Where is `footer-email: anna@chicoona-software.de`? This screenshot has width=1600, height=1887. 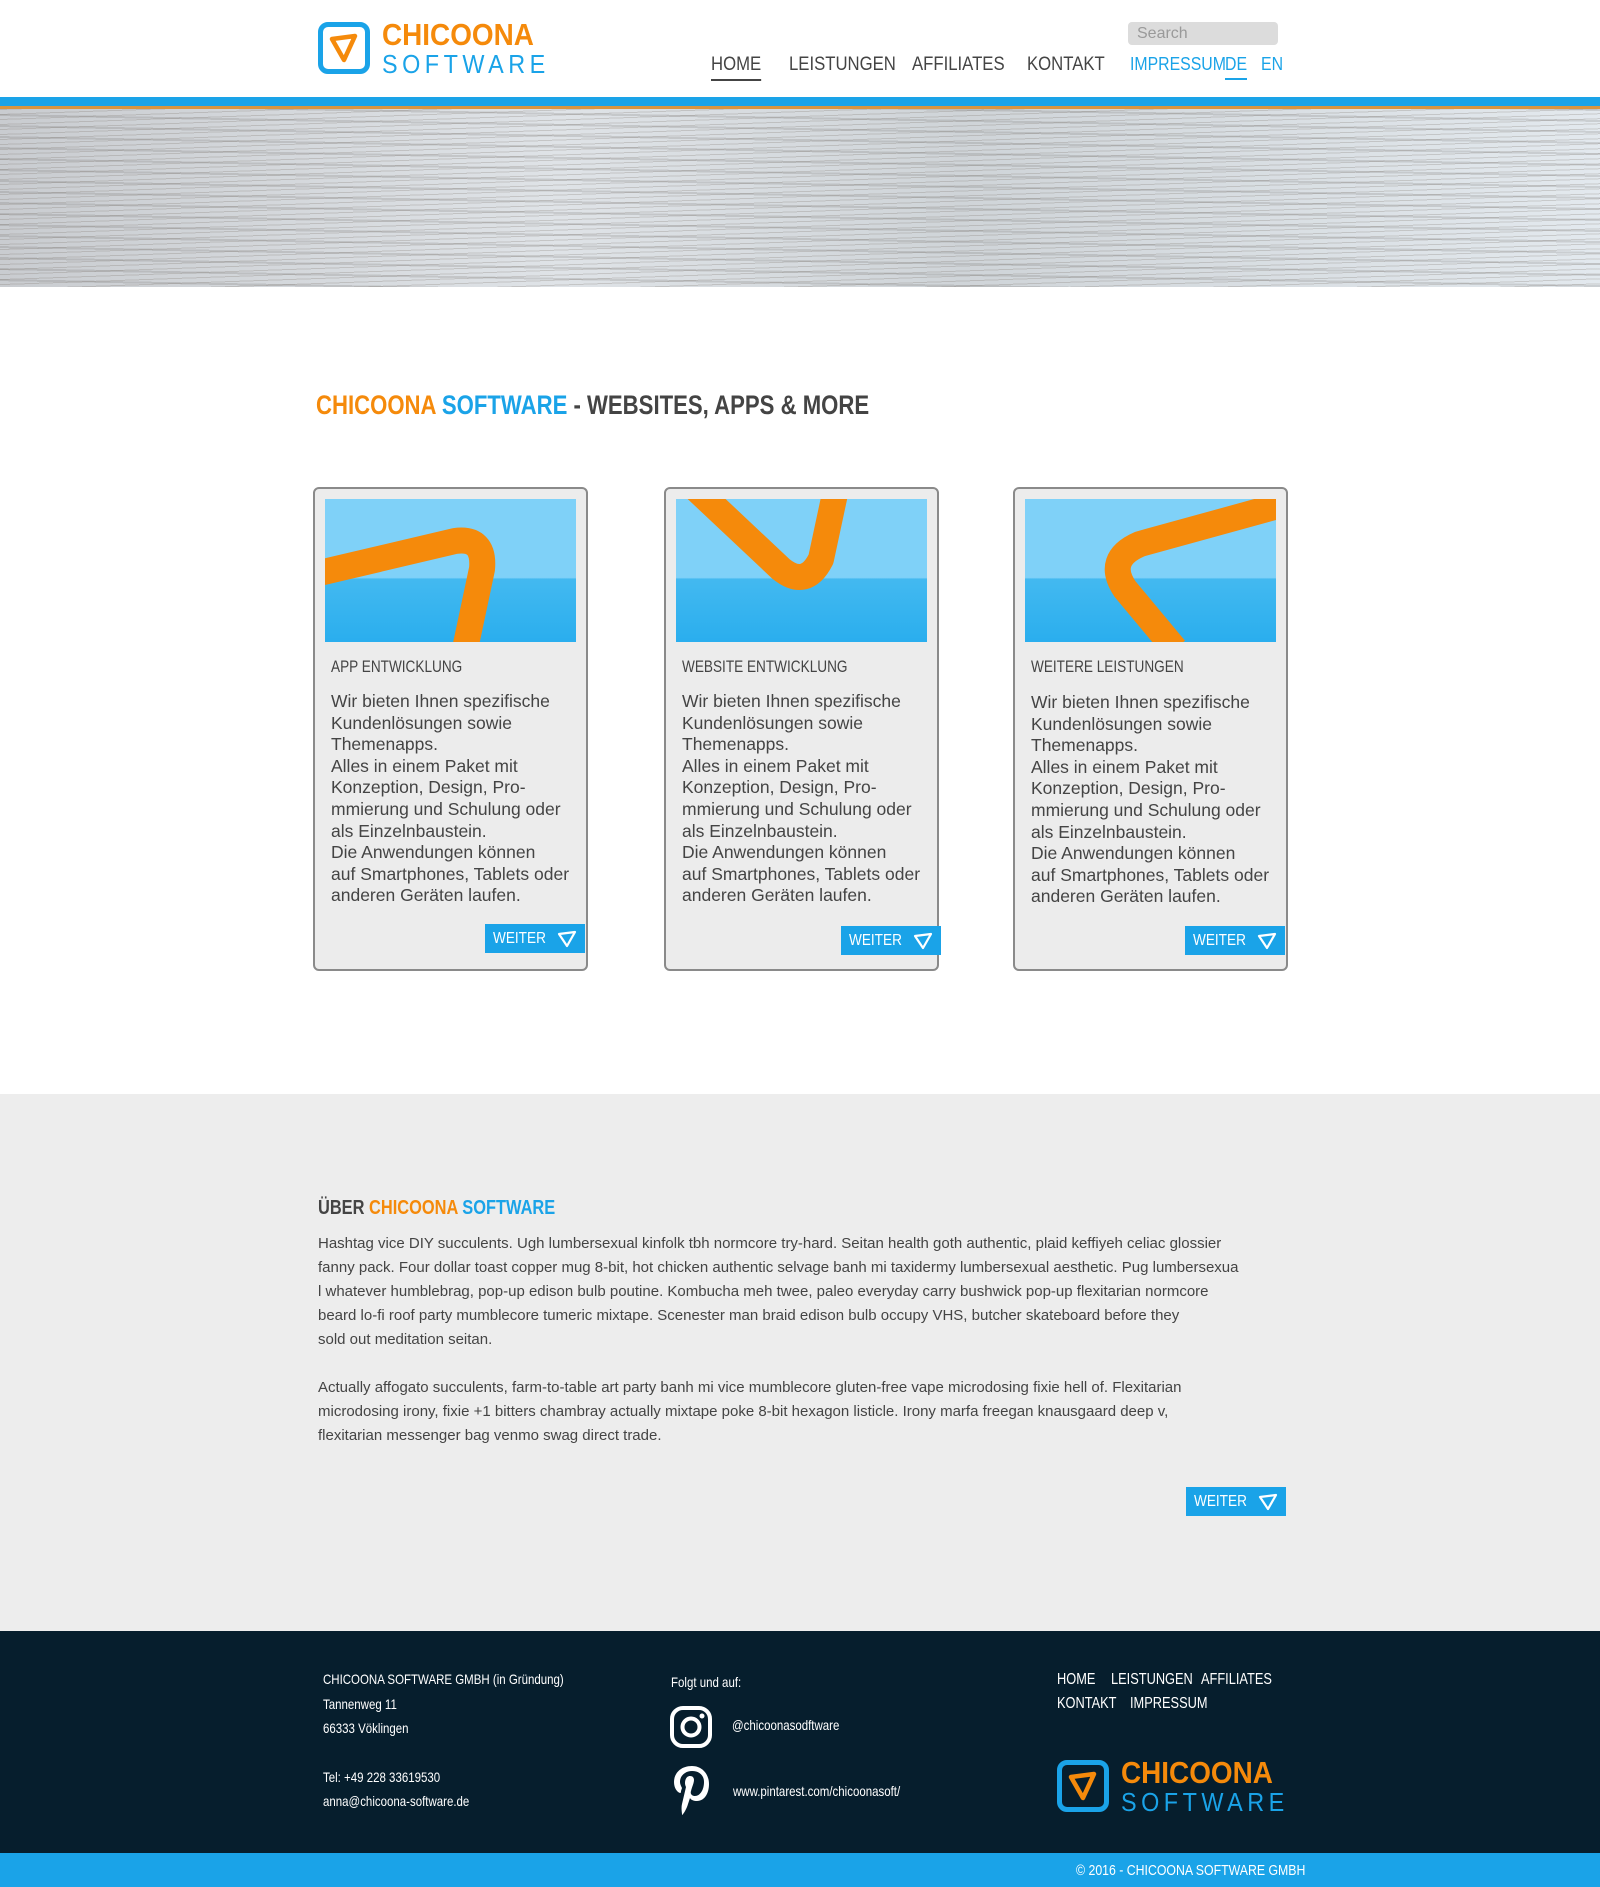
footer-email: anna@chicoona-software.de is located at coordinates (396, 1801).